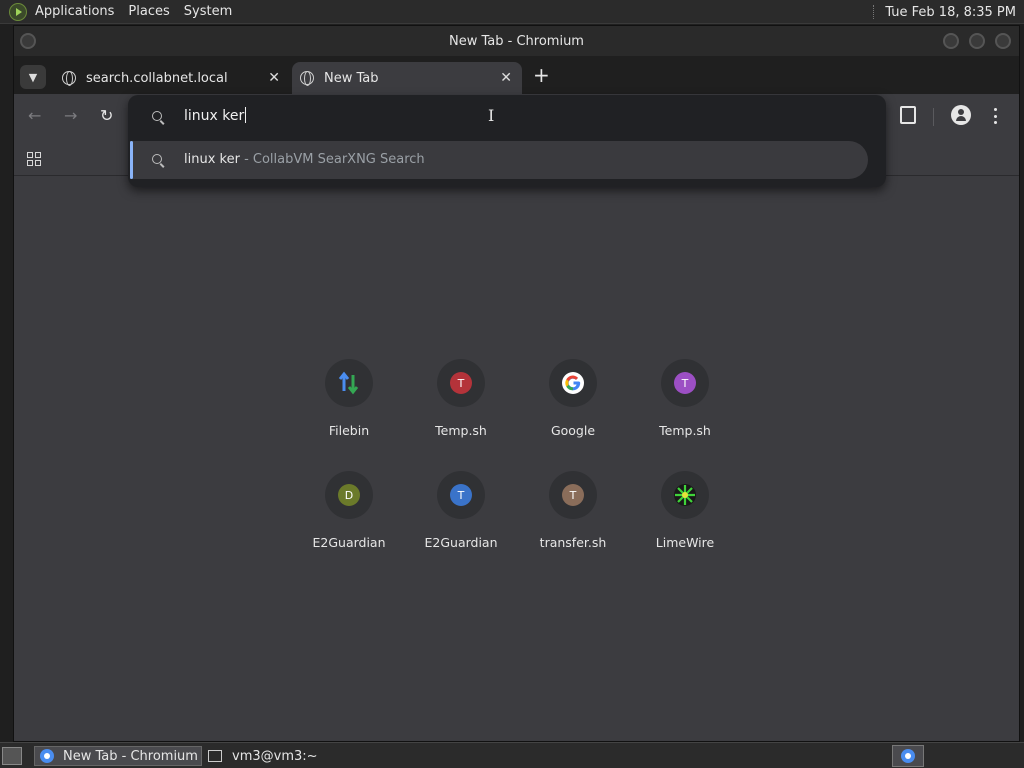  What do you see at coordinates (961, 115) in the screenshot?
I see `profile-avatar-icon` at bounding box center [961, 115].